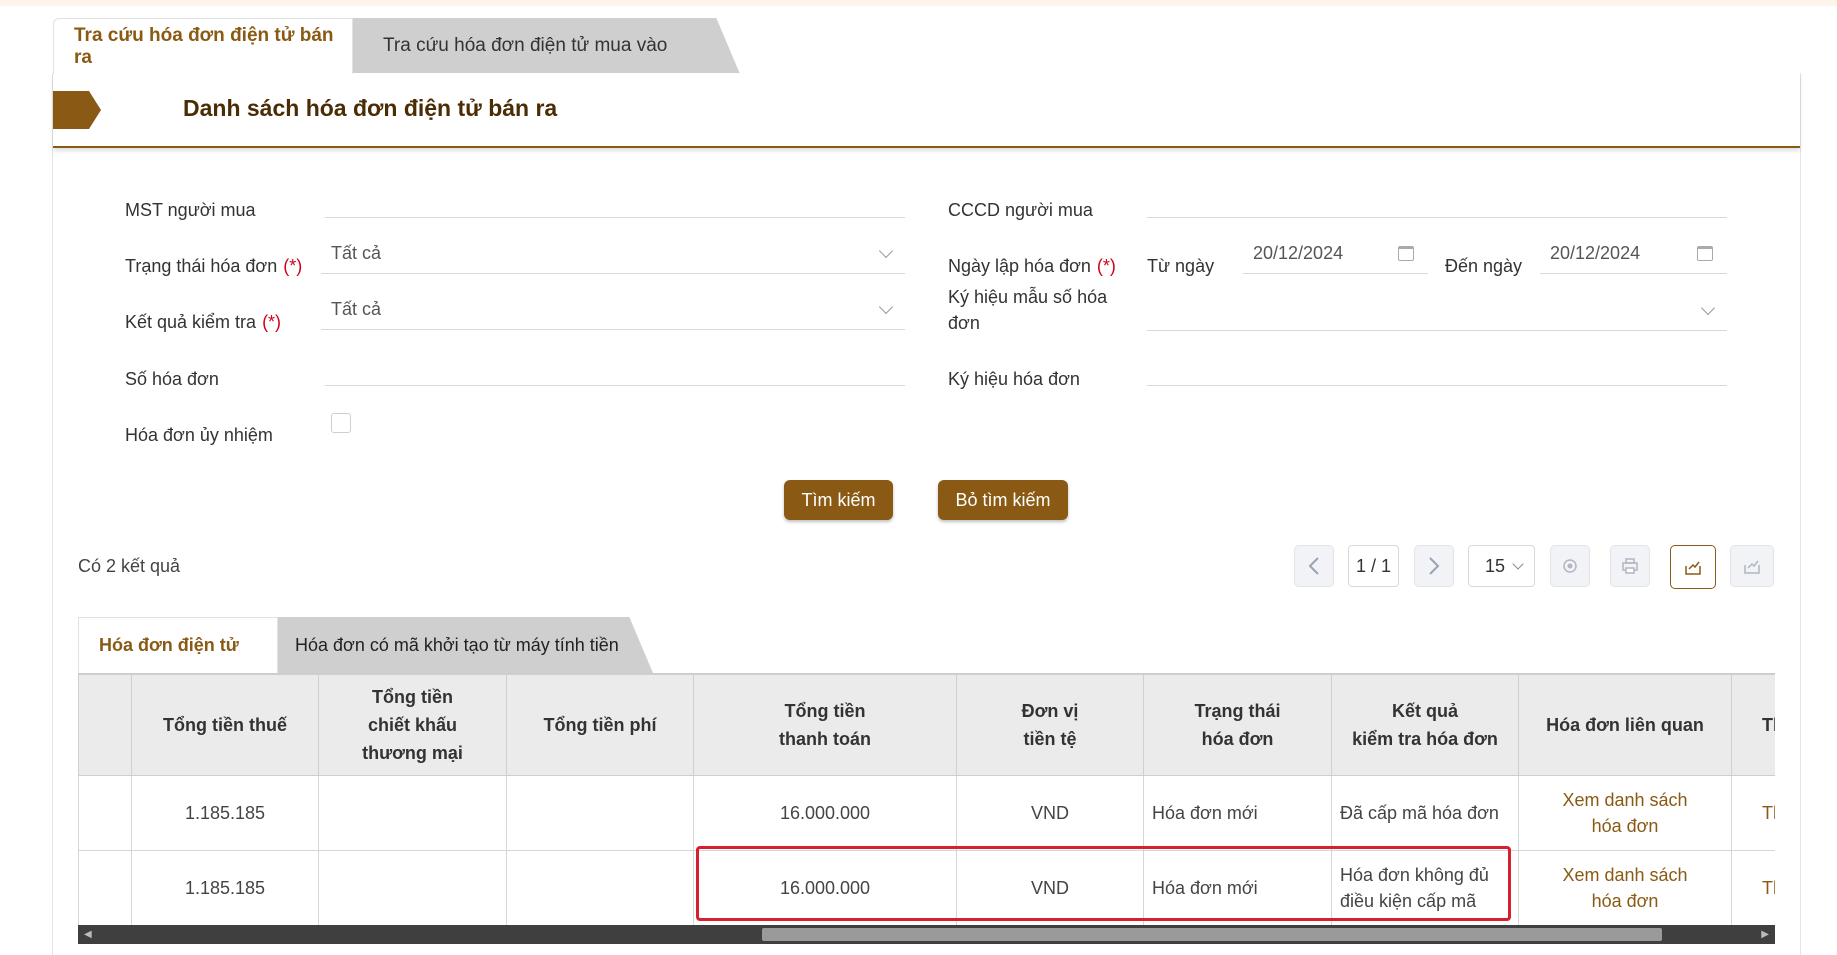  I want to click on invoice-symbol-input, so click(1437, 366).